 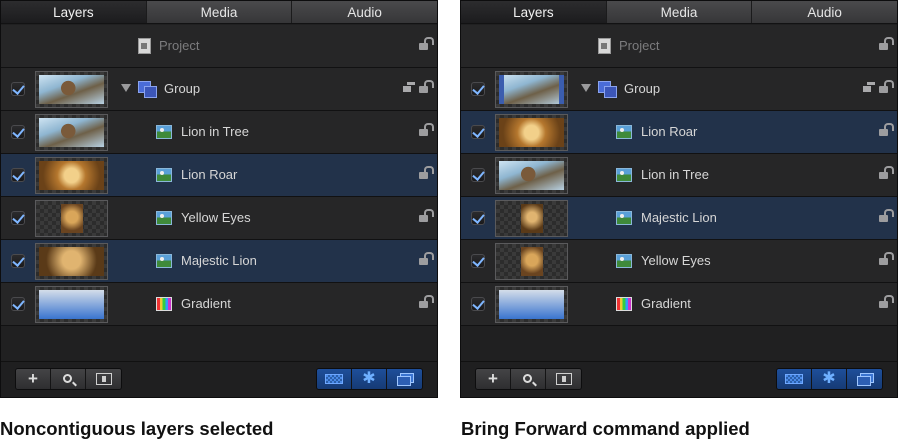 What do you see at coordinates (182, 88) in the screenshot?
I see `group-label: Group` at bounding box center [182, 88].